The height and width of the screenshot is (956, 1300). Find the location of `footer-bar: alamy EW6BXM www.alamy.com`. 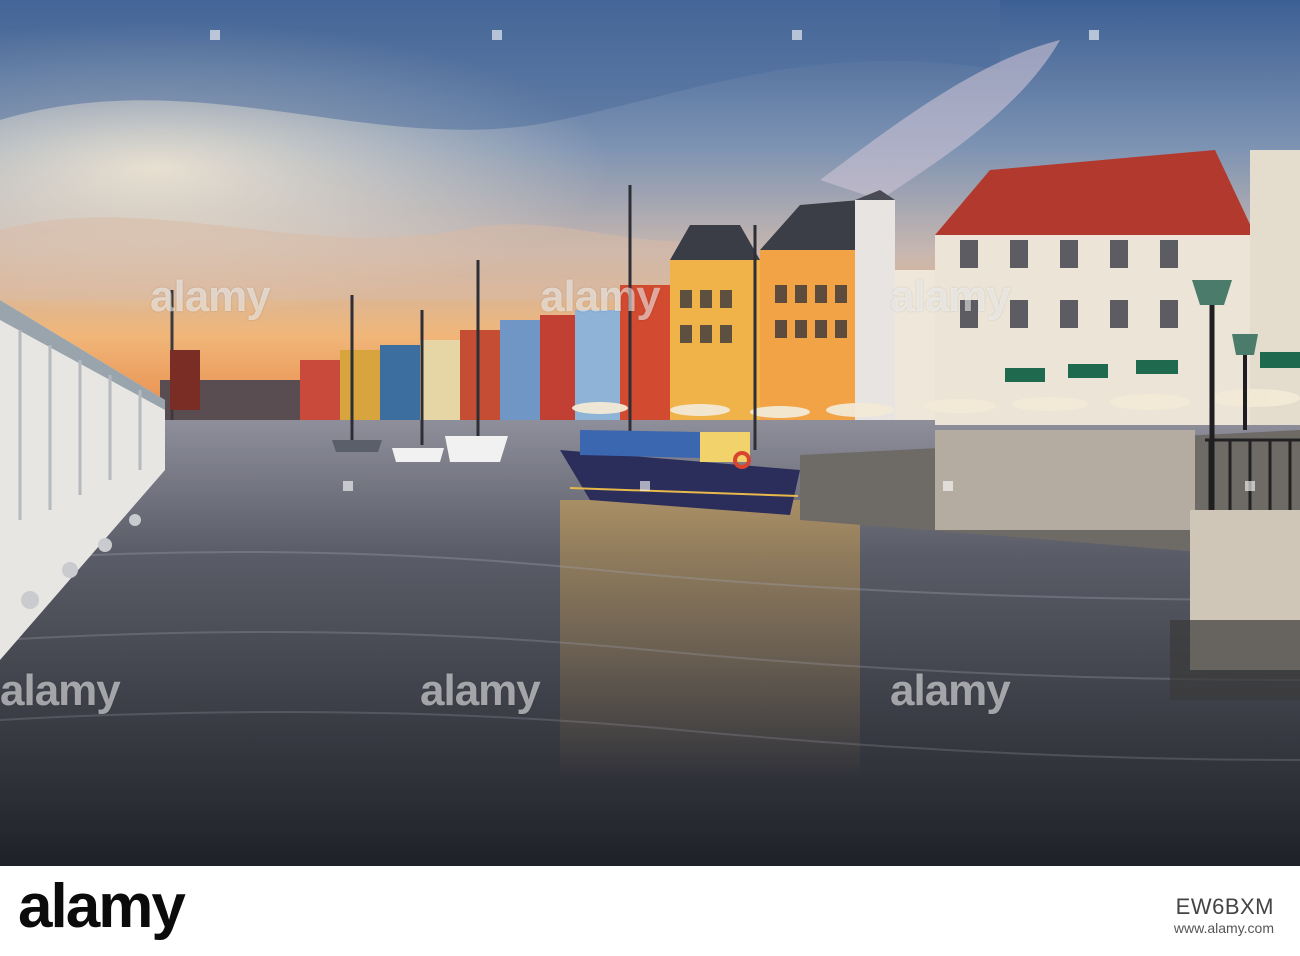

footer-bar: alamy EW6BXM www.alamy.com is located at coordinates (650, 911).